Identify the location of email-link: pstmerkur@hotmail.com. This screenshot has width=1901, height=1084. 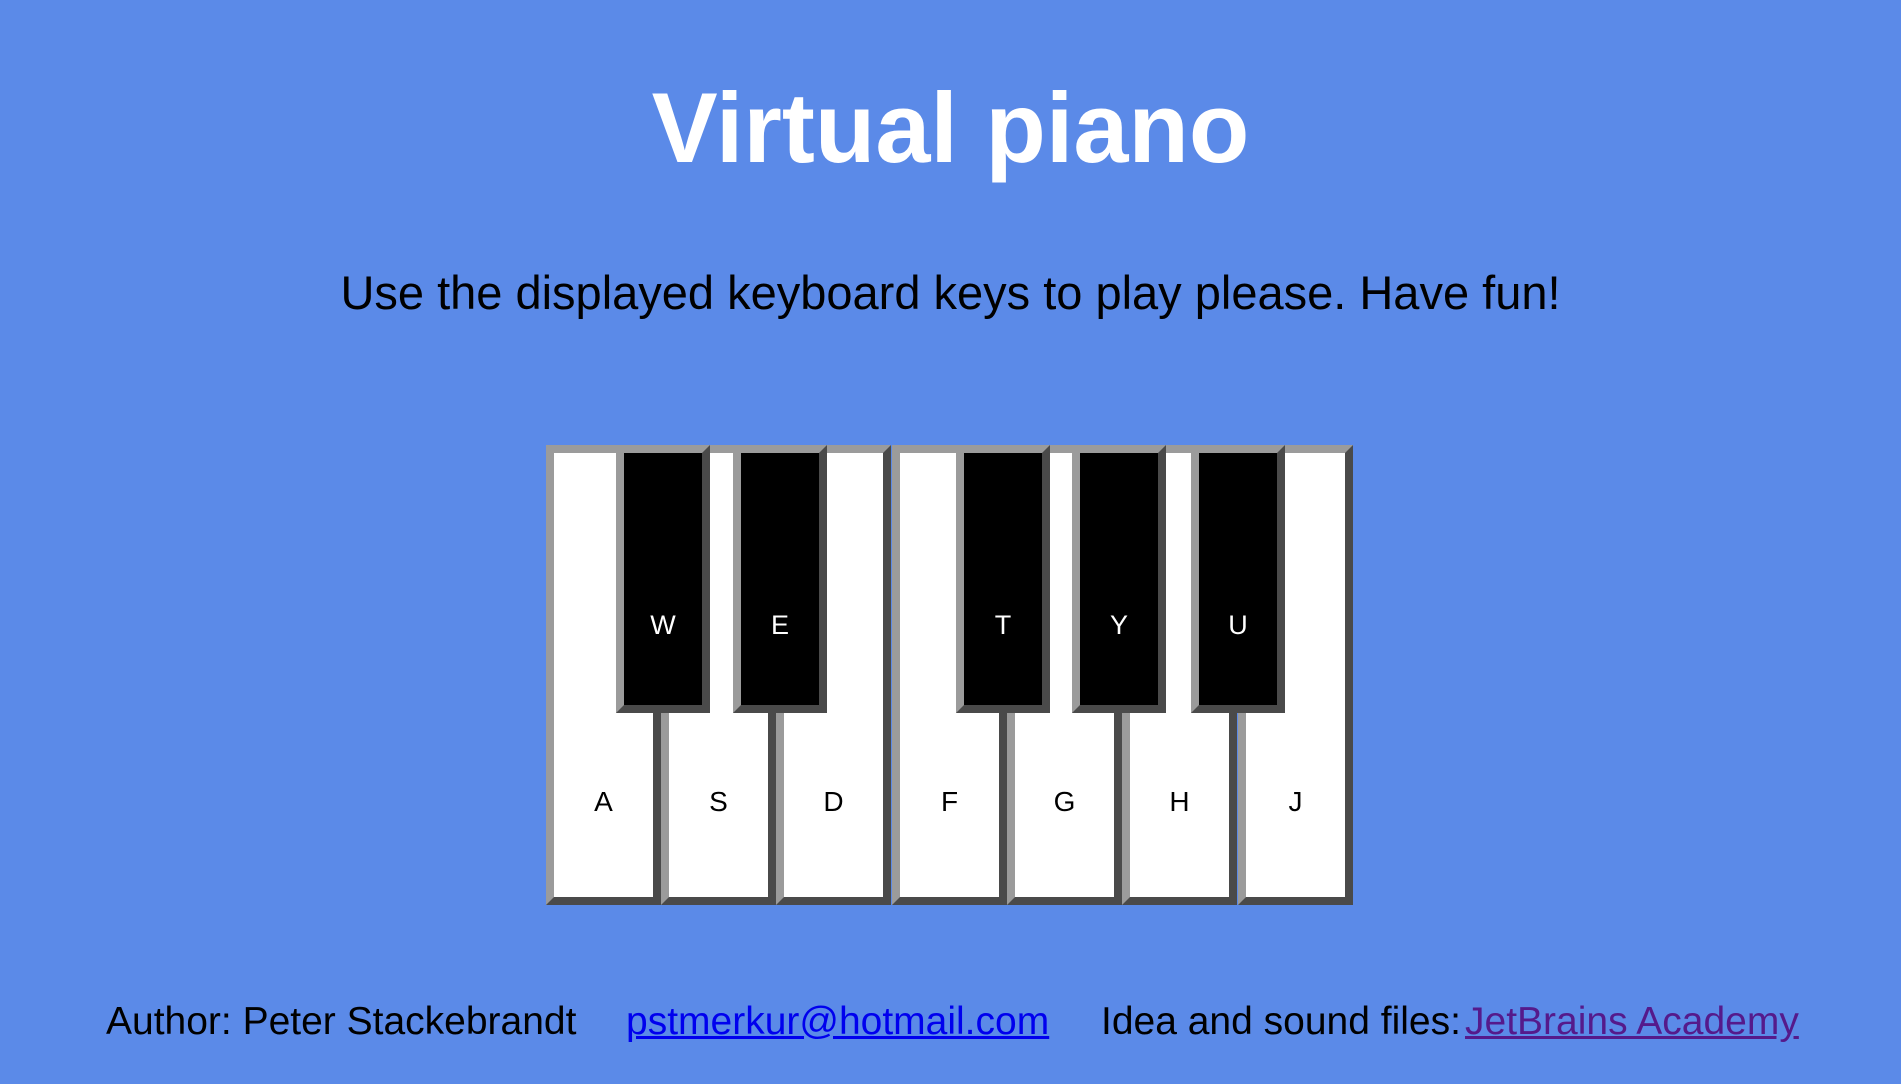
(837, 1022).